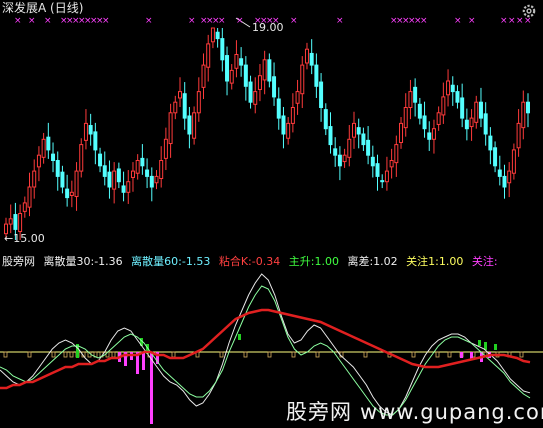 This screenshot has width=543, height=428. Describe the element at coordinates (196, 261) in the screenshot. I see `legend-value: -1.53` at that location.